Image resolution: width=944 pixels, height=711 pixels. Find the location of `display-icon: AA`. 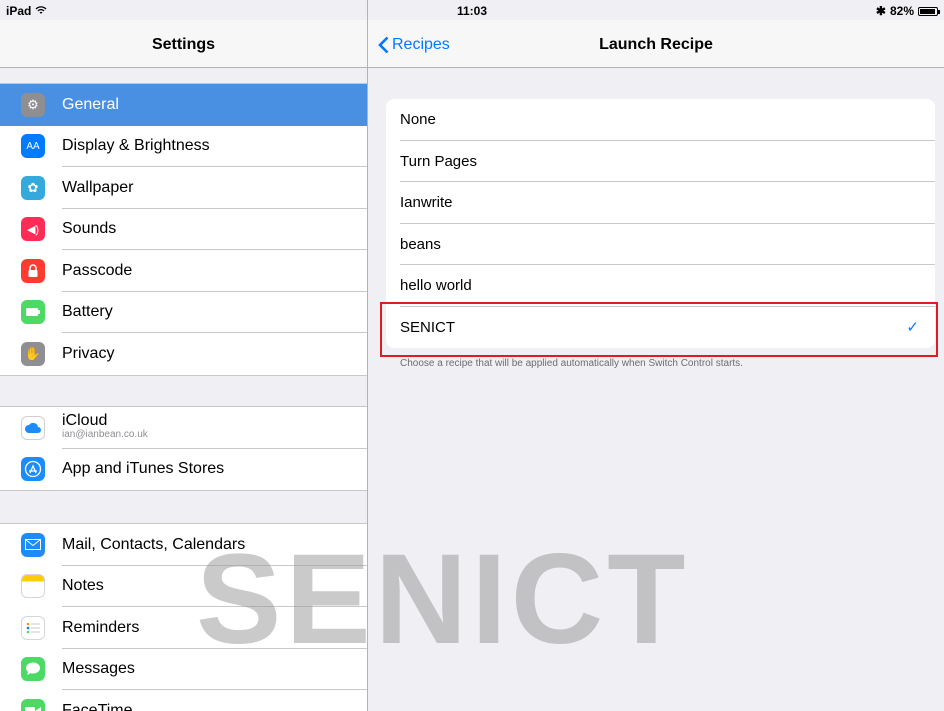

display-icon: AA is located at coordinates (33, 146).